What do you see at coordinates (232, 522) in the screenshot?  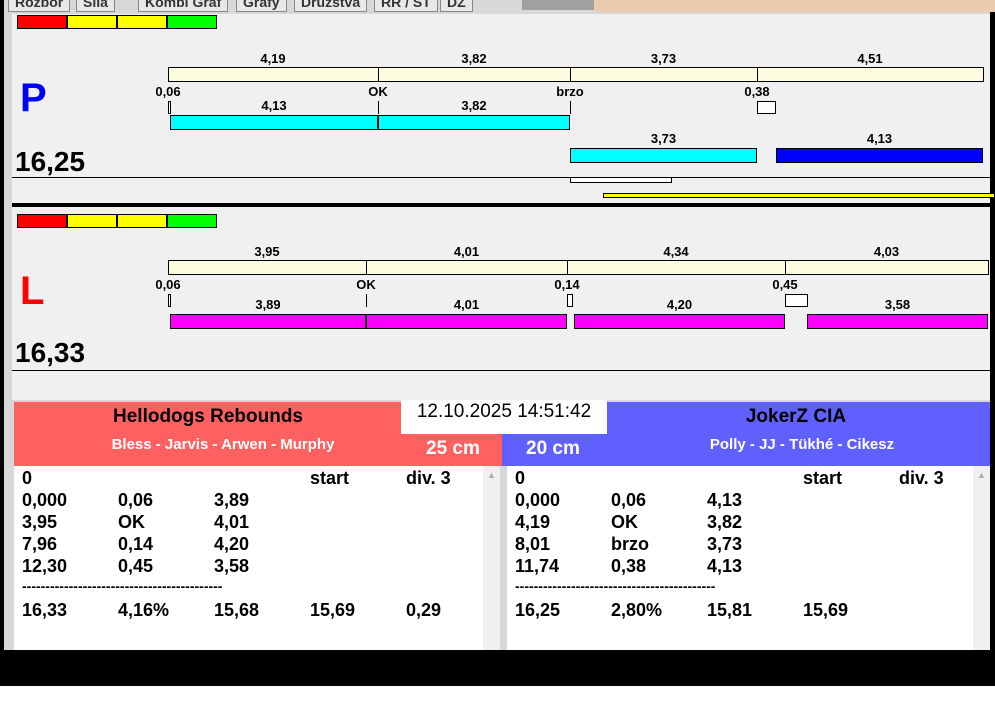 I see `table-cell: 4,01` at bounding box center [232, 522].